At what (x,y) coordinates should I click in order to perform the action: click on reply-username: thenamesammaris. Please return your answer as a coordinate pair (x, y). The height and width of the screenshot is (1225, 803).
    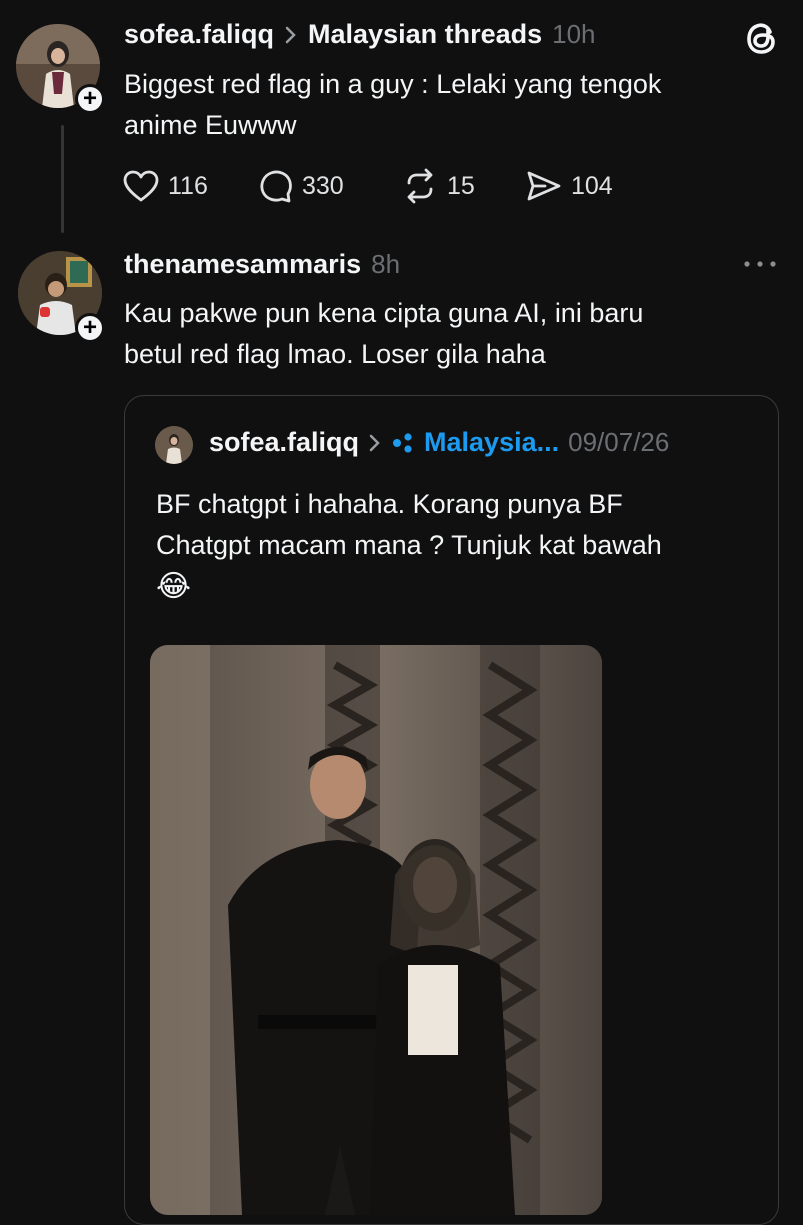
    Looking at the image, I should click on (242, 264).